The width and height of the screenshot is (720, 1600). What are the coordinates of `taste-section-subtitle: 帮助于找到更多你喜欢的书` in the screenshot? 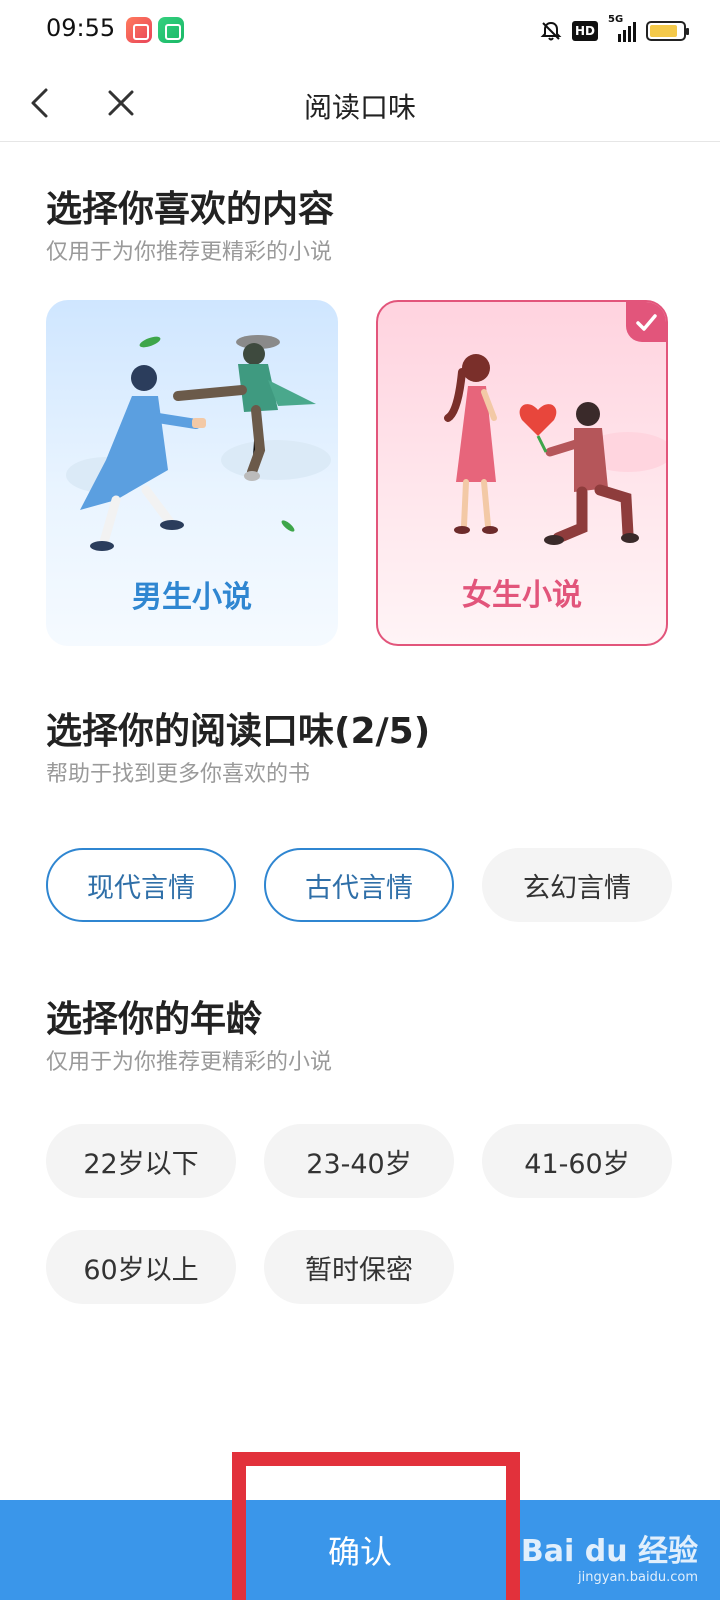 It's located at (178, 774).